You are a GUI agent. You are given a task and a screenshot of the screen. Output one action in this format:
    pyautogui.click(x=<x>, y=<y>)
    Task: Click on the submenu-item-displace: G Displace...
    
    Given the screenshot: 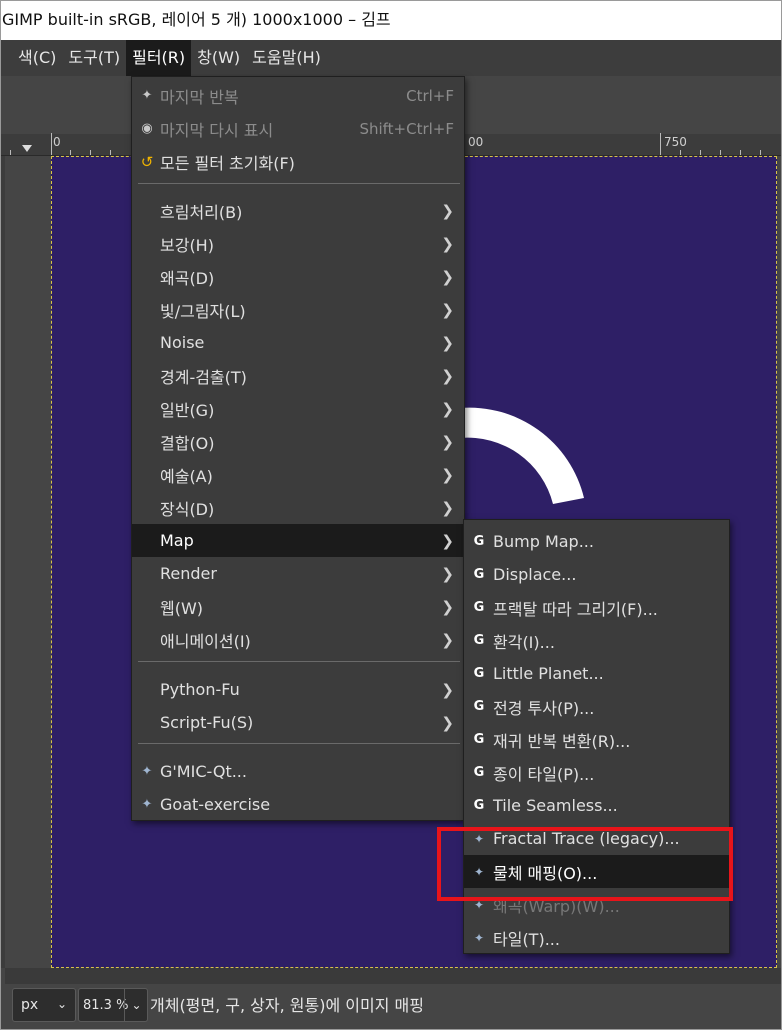 What is the action you would take?
    pyautogui.click(x=596, y=574)
    